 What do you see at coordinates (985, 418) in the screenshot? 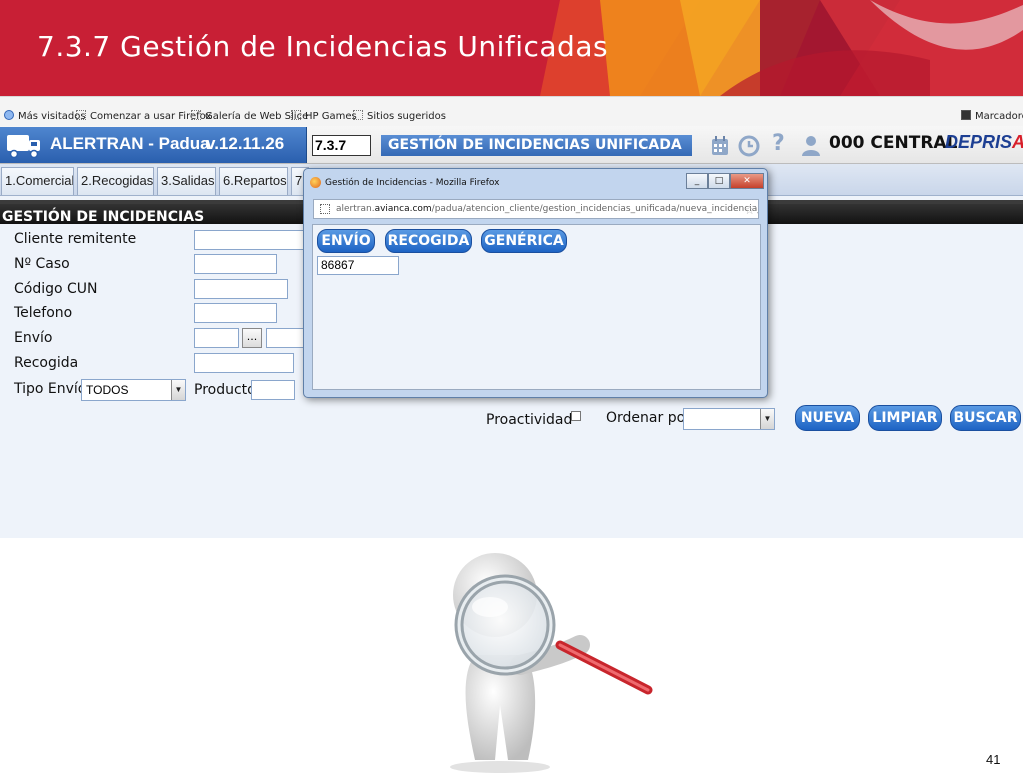
I see `buscar-button: BUSCAR` at bounding box center [985, 418].